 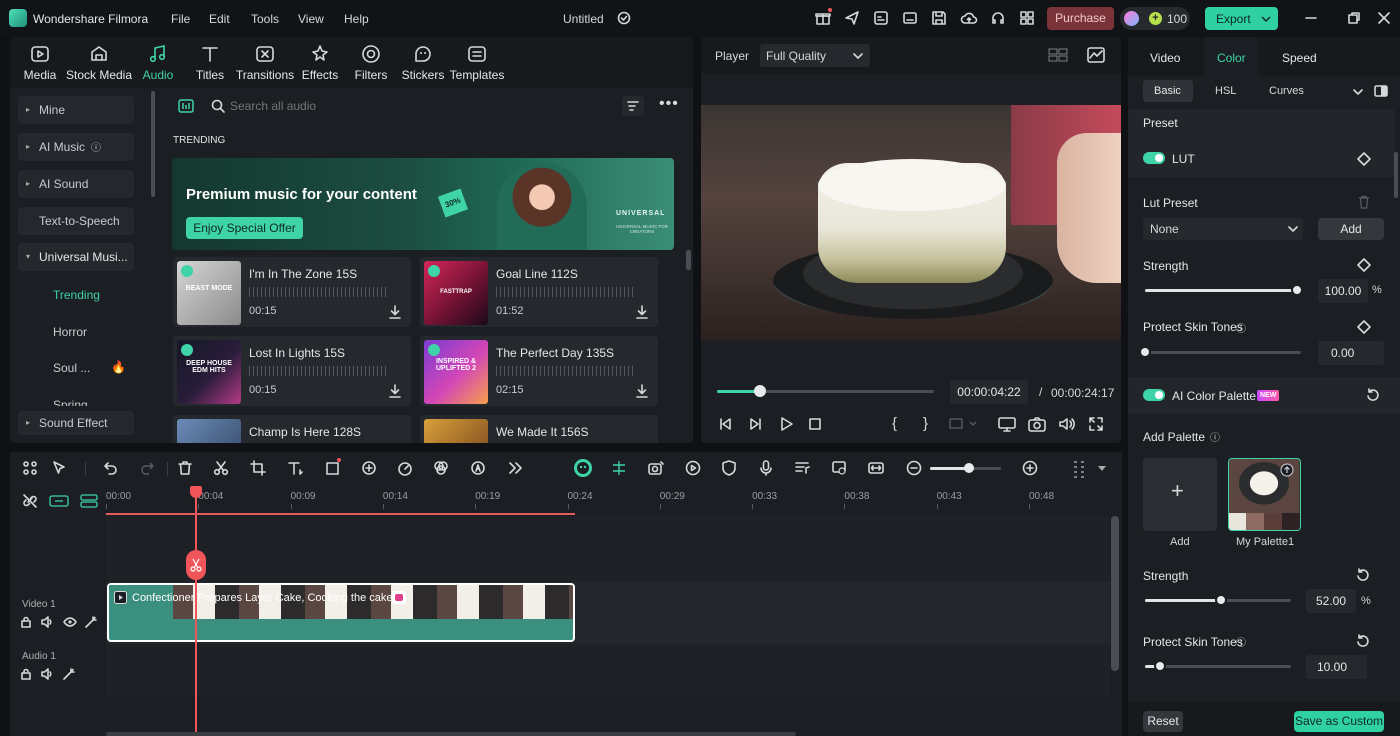 What do you see at coordinates (30, 501) in the screenshot?
I see `link-unlink-icon` at bounding box center [30, 501].